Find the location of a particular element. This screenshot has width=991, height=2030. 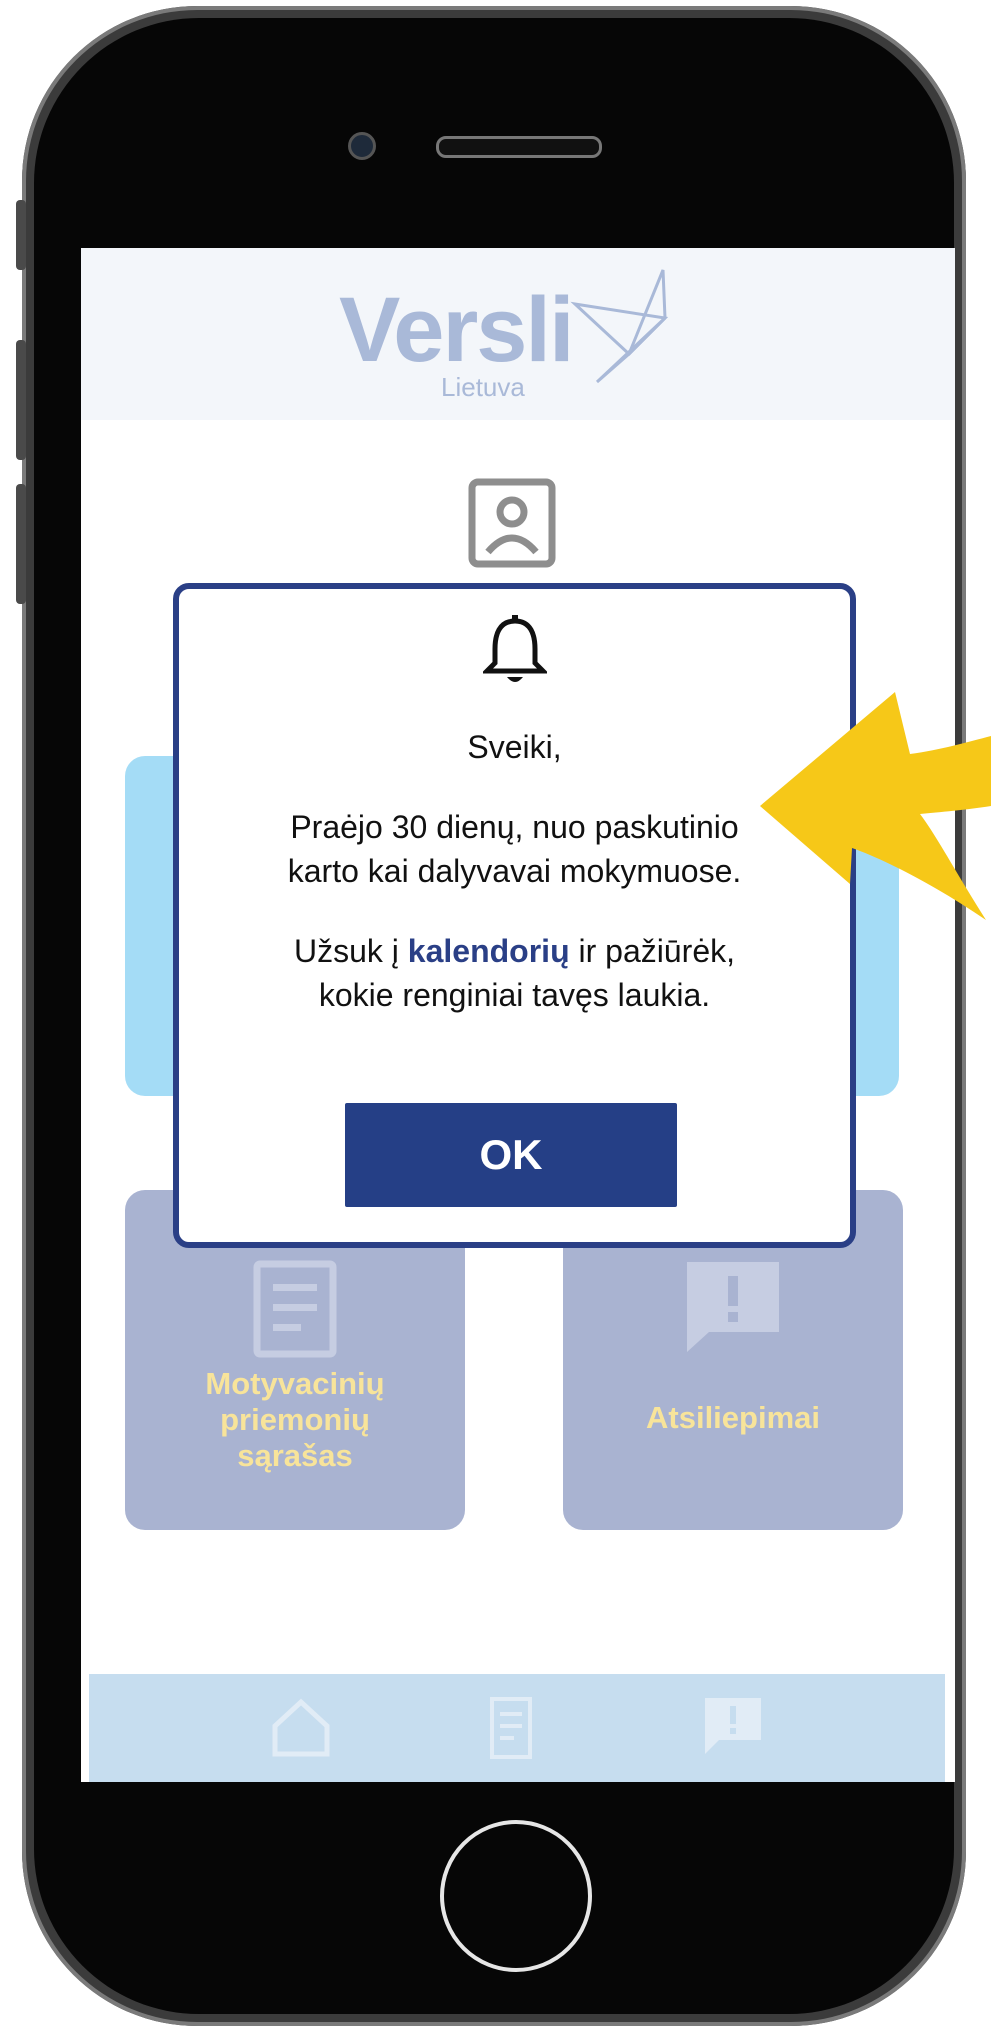

speaker-grille is located at coordinates (519, 147).